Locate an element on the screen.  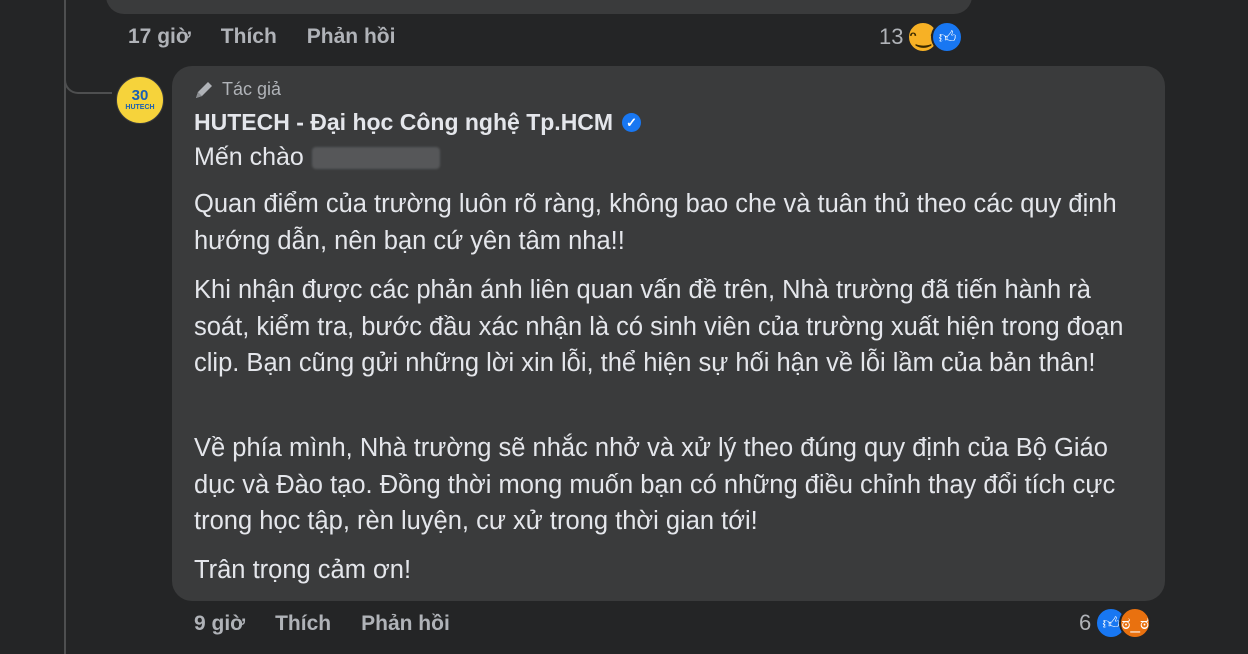
pen-icon is located at coordinates (204, 89).